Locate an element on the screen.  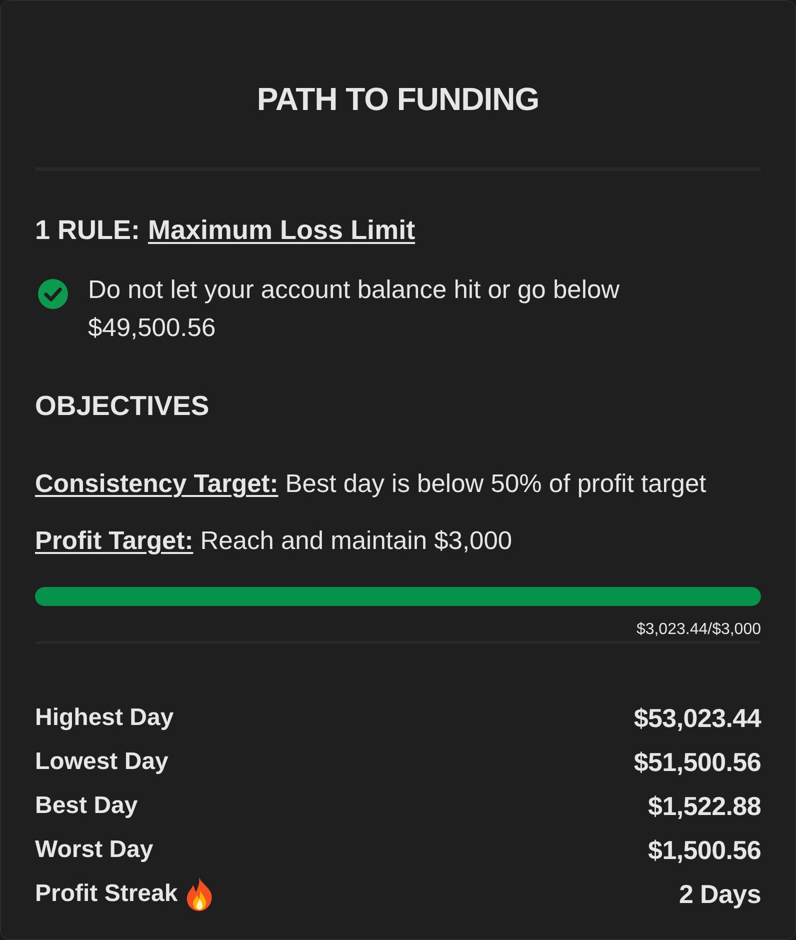
flame-icon is located at coordinates (199, 894).